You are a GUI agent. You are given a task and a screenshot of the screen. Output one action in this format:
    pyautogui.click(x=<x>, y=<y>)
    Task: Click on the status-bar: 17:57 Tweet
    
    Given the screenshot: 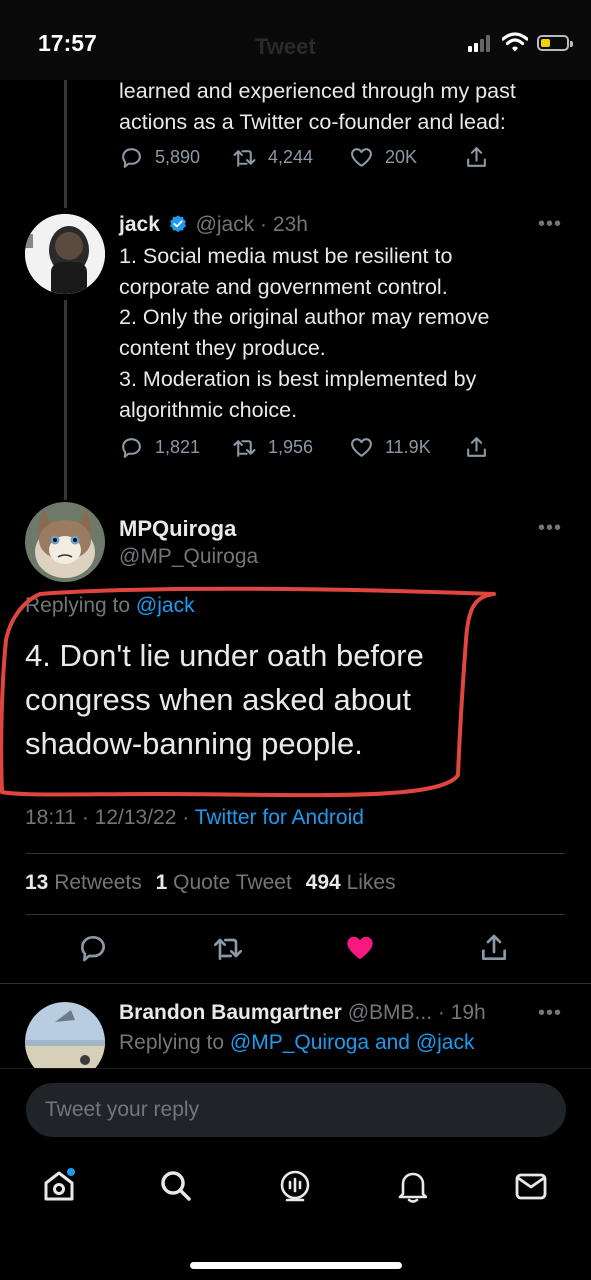 What is the action you would take?
    pyautogui.click(x=295, y=40)
    